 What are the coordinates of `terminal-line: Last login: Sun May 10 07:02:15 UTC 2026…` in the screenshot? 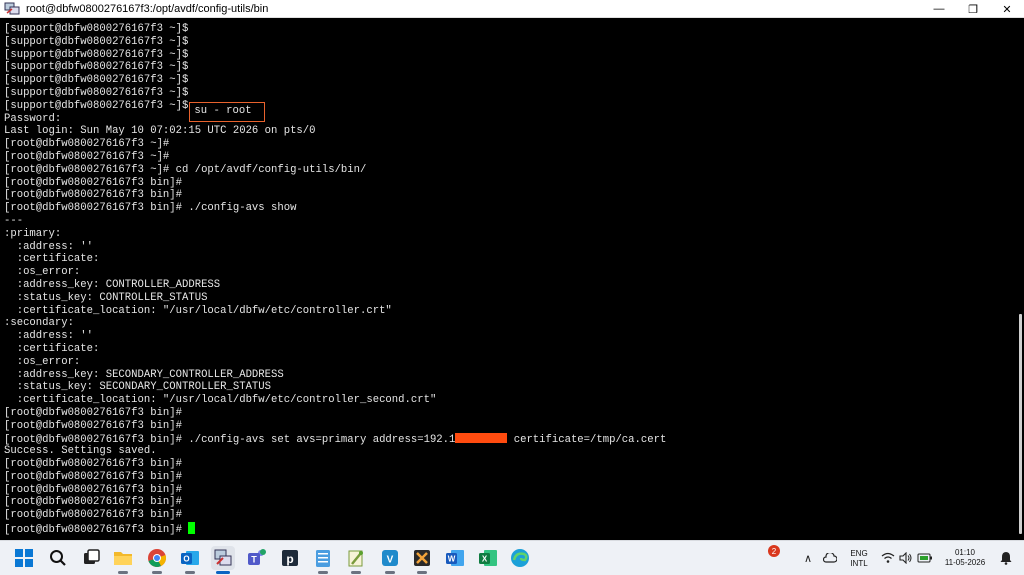 It's located at (160, 131).